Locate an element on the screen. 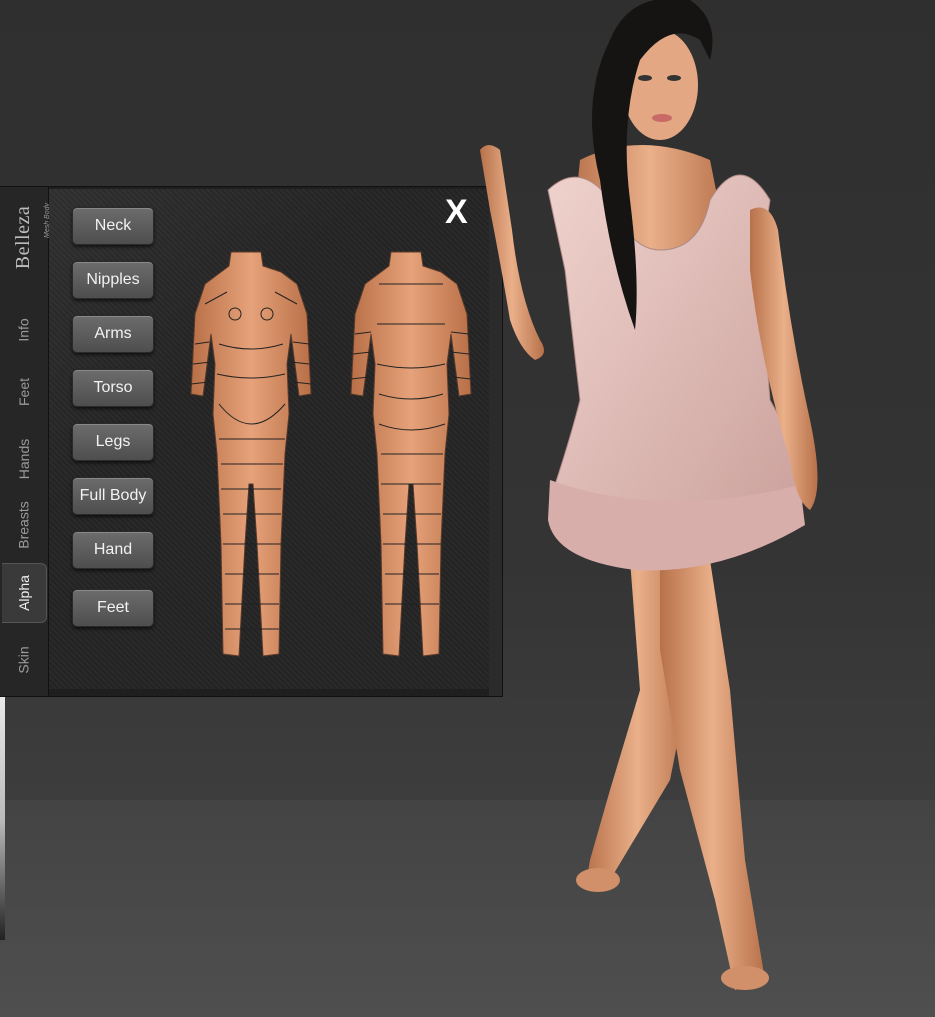  arms-button: Arms is located at coordinates (113, 334).